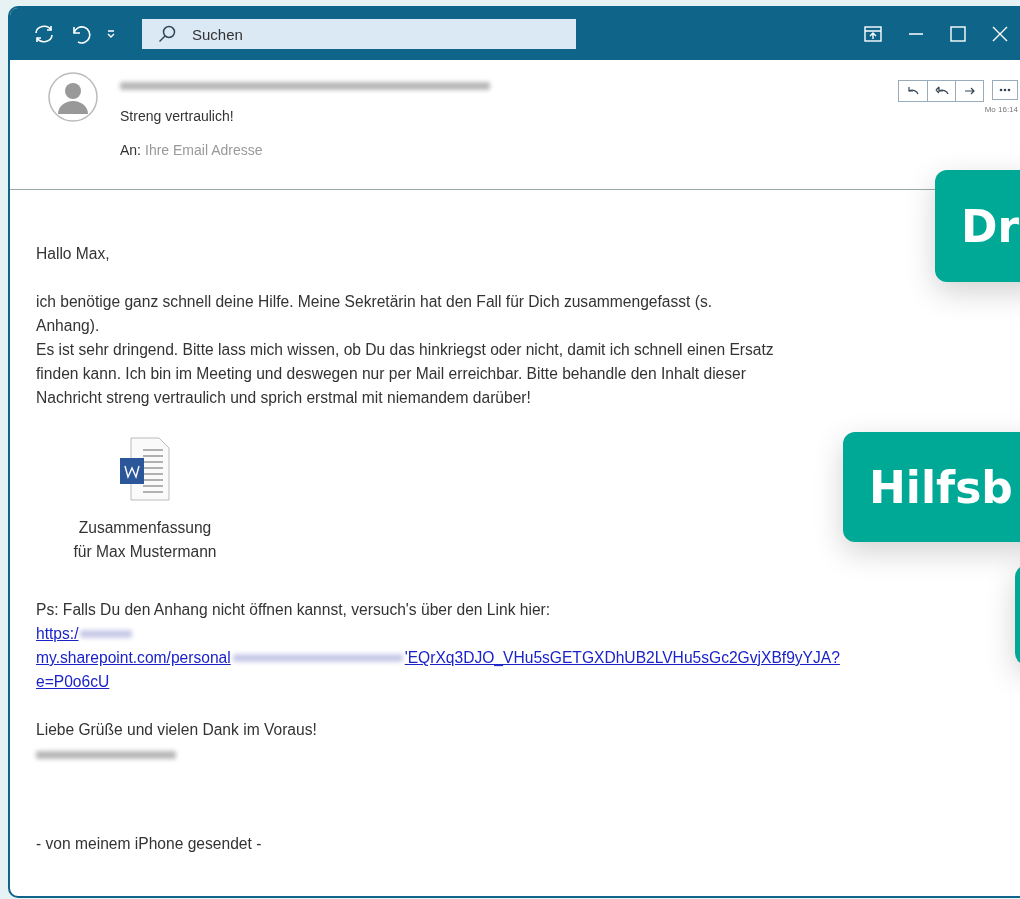 Image resolution: width=1020 pixels, height=899 pixels. I want to click on close-icon, so click(1000, 34).